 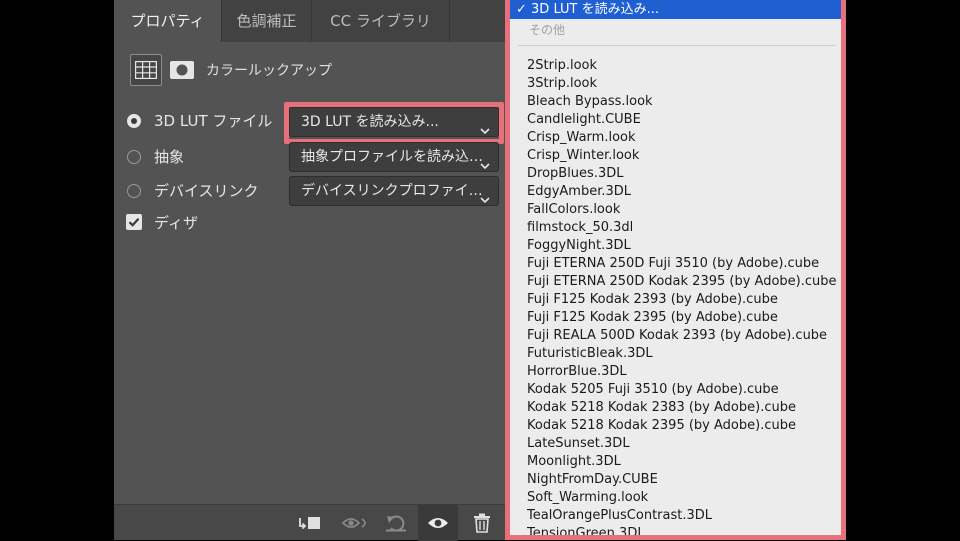 What do you see at coordinates (579, 246) in the screenshot?
I see `menu-item: FoggyNight.3DL` at bounding box center [579, 246].